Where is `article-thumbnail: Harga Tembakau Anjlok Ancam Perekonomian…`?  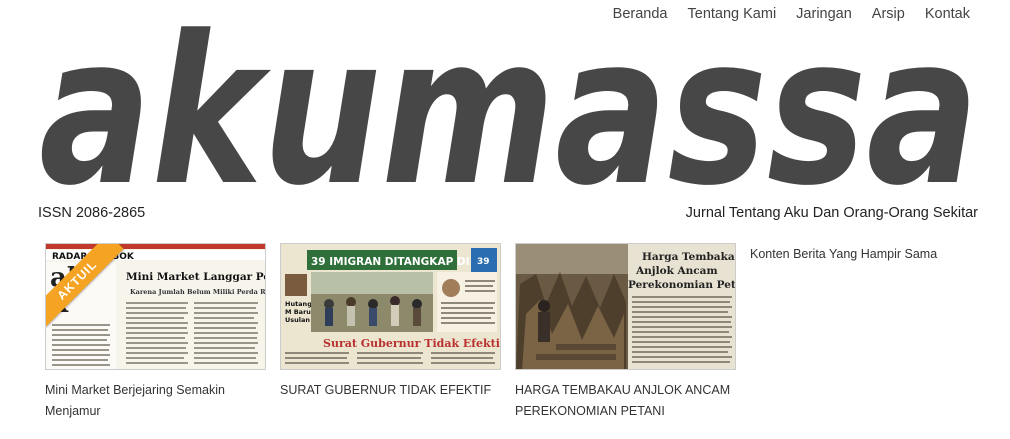 article-thumbnail: Harga Tembakau Anjlok Ancam Perekonomian… is located at coordinates (625, 306).